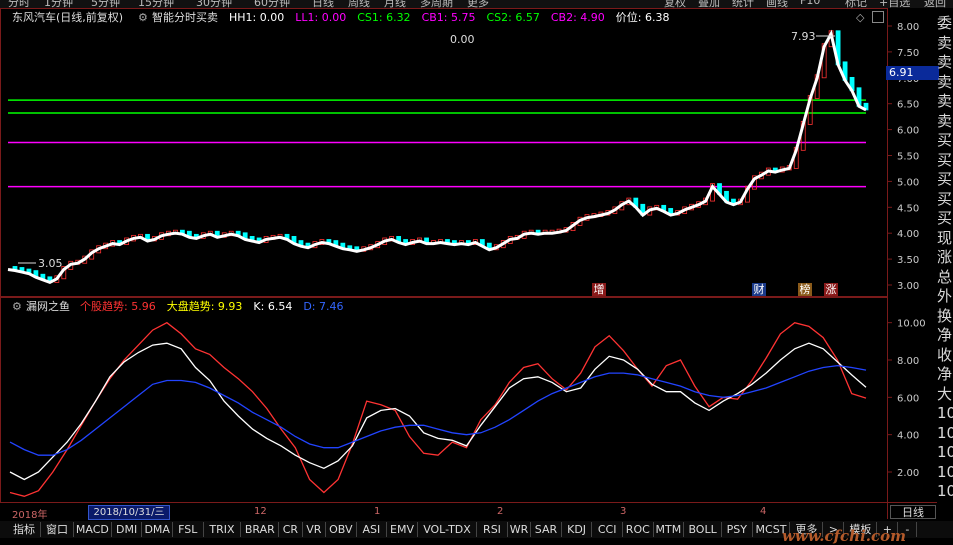 Image resolution: width=953 pixels, height=545 pixels. What do you see at coordinates (448, 529) in the screenshot?
I see `indicator-tab-13: VOL-TDX` at bounding box center [448, 529].